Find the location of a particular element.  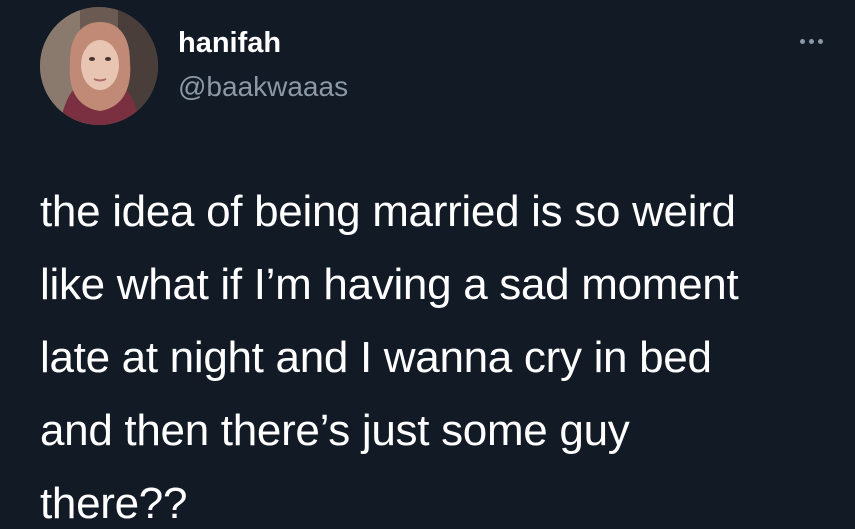

tweet-text-line: late at night and I wanna cry in bed is located at coordinates (376, 357).